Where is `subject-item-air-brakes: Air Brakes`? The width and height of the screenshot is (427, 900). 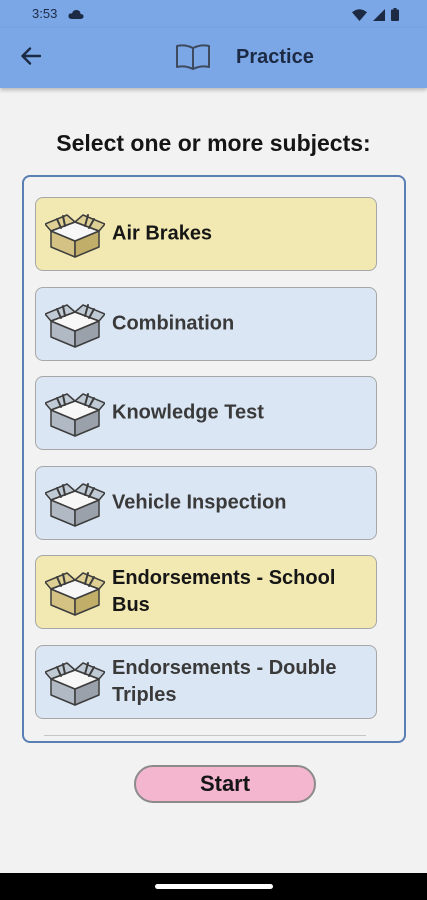
subject-item-air-brakes: Air Brakes is located at coordinates (206, 234).